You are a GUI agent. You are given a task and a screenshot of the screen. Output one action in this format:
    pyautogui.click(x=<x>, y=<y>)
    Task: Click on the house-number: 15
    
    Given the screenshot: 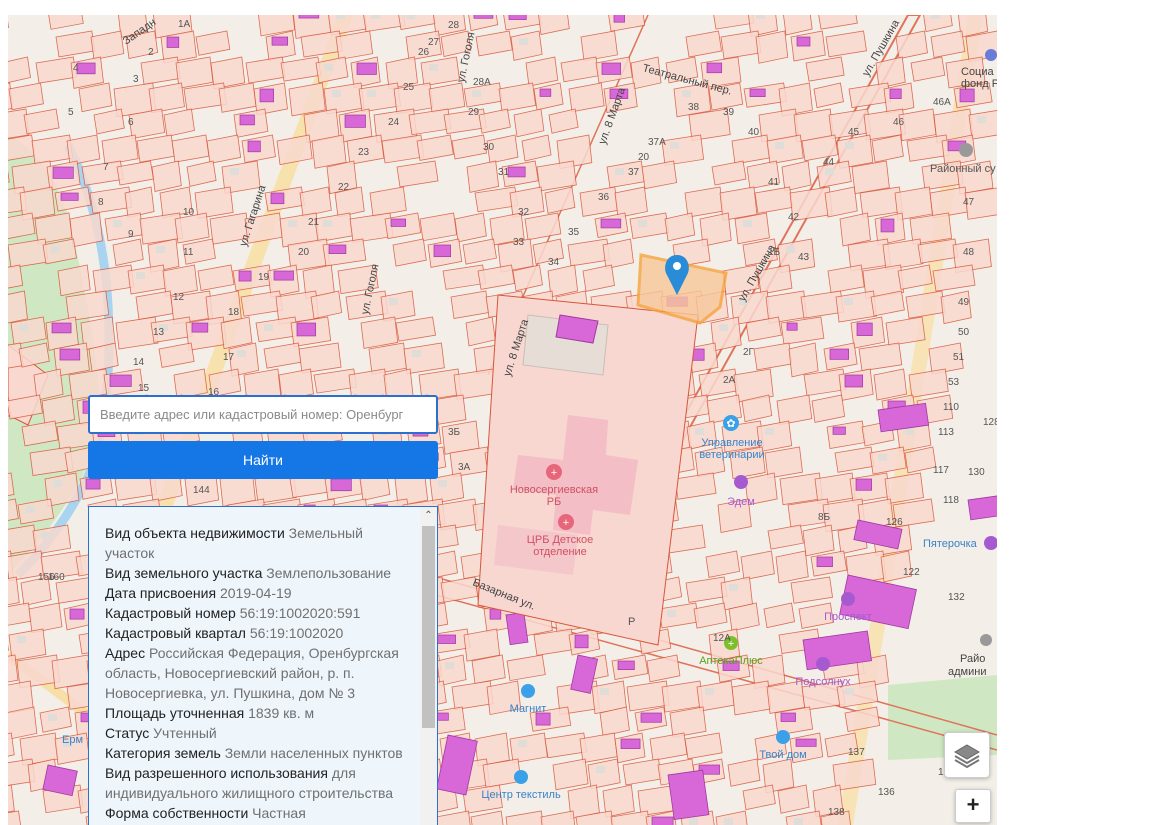 What is the action you would take?
    pyautogui.click(x=144, y=388)
    